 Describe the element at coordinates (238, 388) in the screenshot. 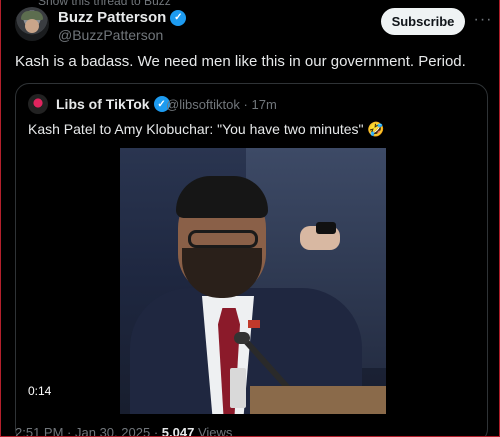

I see `video-cup` at that location.